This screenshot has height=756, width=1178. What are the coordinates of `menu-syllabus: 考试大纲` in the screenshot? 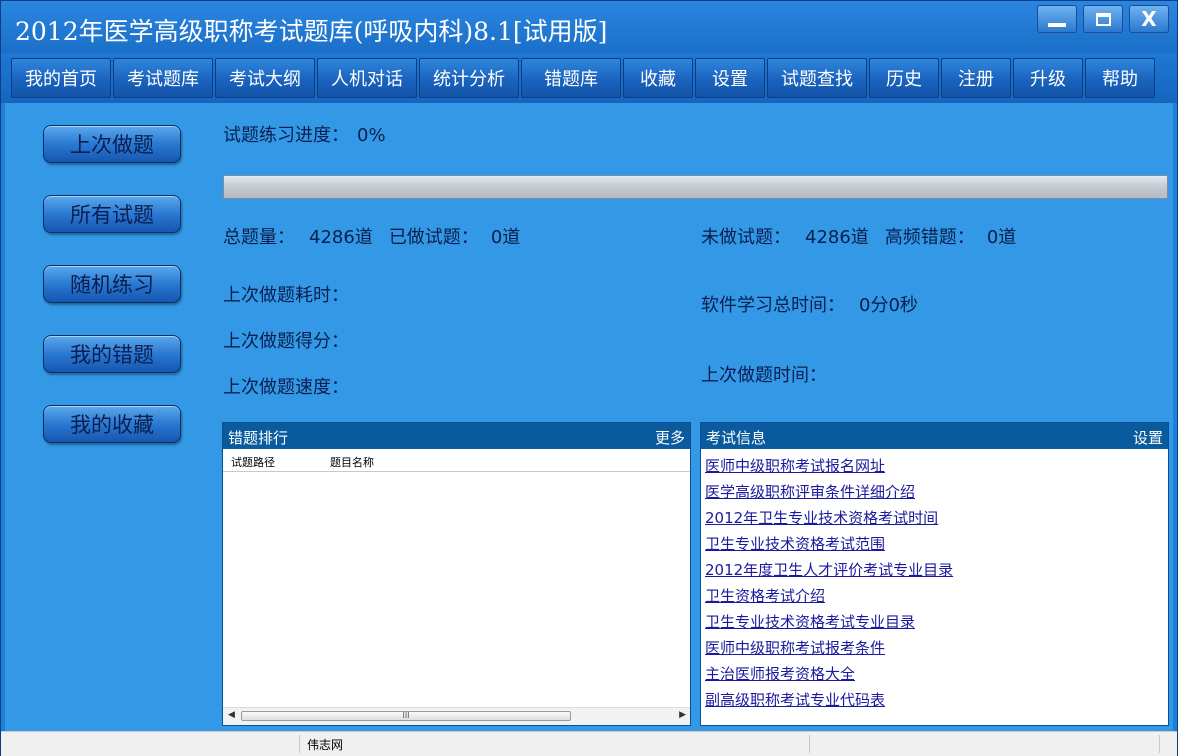 It's located at (265, 78).